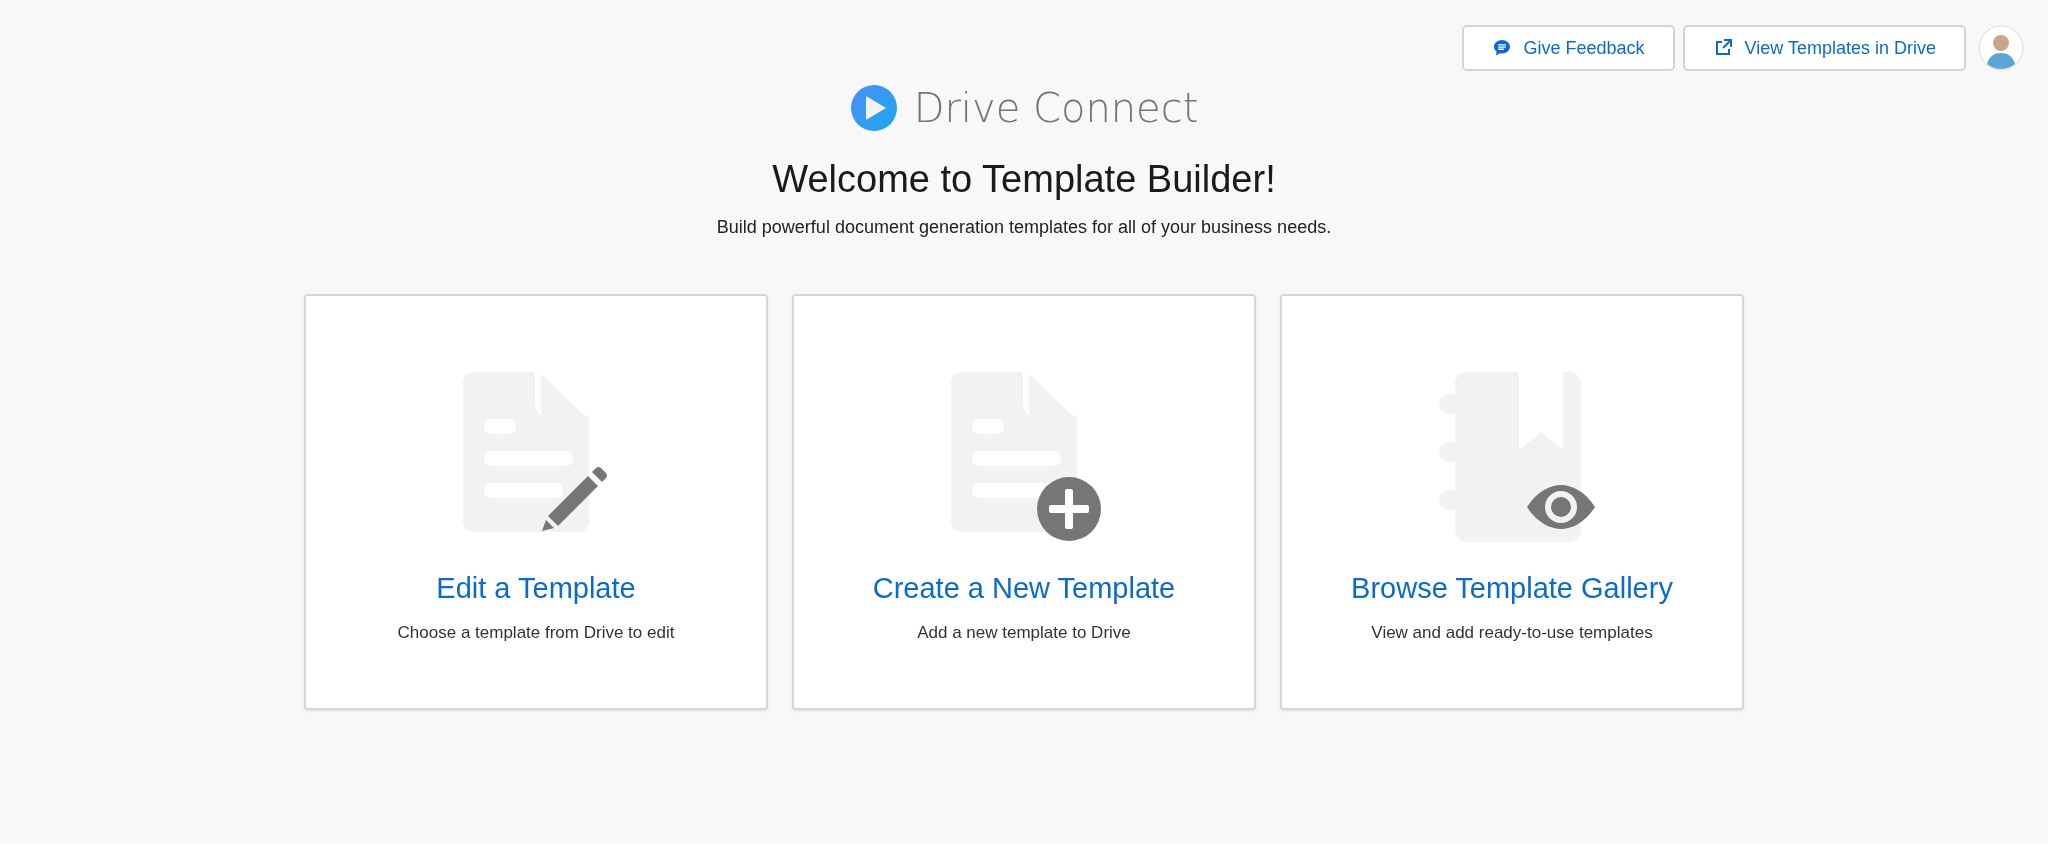  Describe the element at coordinates (1512, 588) in the screenshot. I see `card-title: Browse Template Gallery` at that location.